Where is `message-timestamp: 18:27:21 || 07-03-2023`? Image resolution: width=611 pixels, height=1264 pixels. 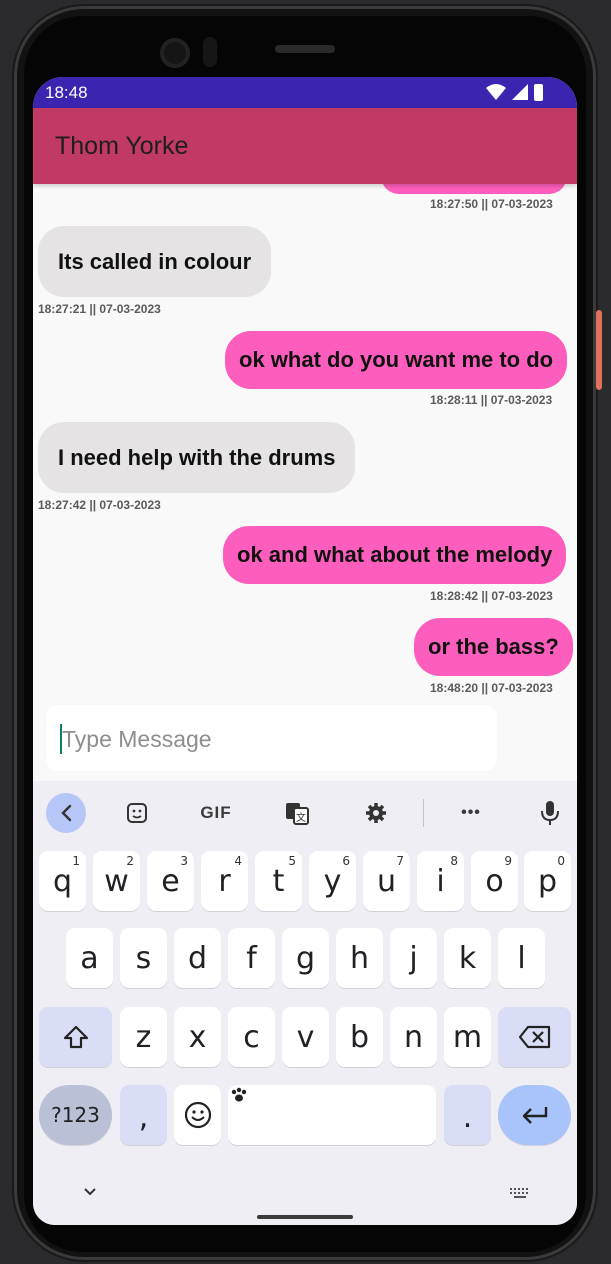
message-timestamp: 18:27:21 || 07-03-2023 is located at coordinates (99, 309).